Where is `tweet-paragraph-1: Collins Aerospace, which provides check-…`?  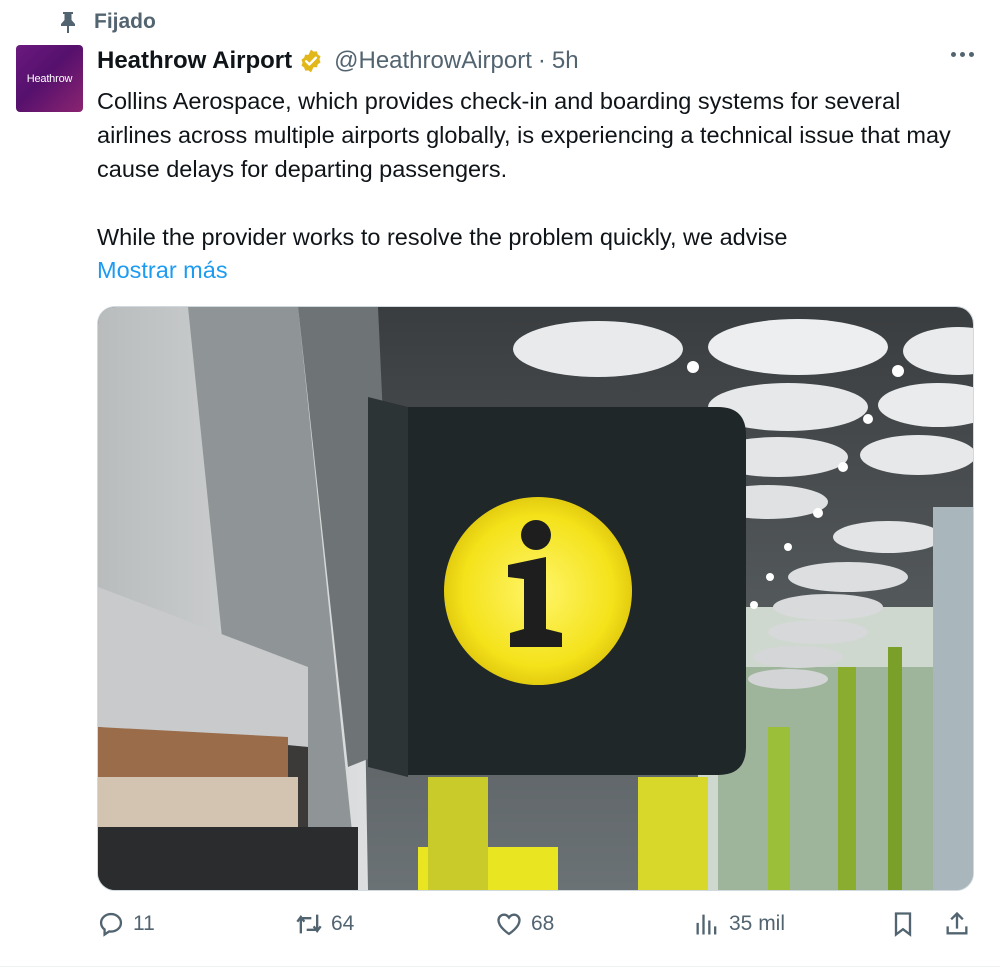
tweet-paragraph-1: Collins Aerospace, which provides check-… is located at coordinates (524, 135).